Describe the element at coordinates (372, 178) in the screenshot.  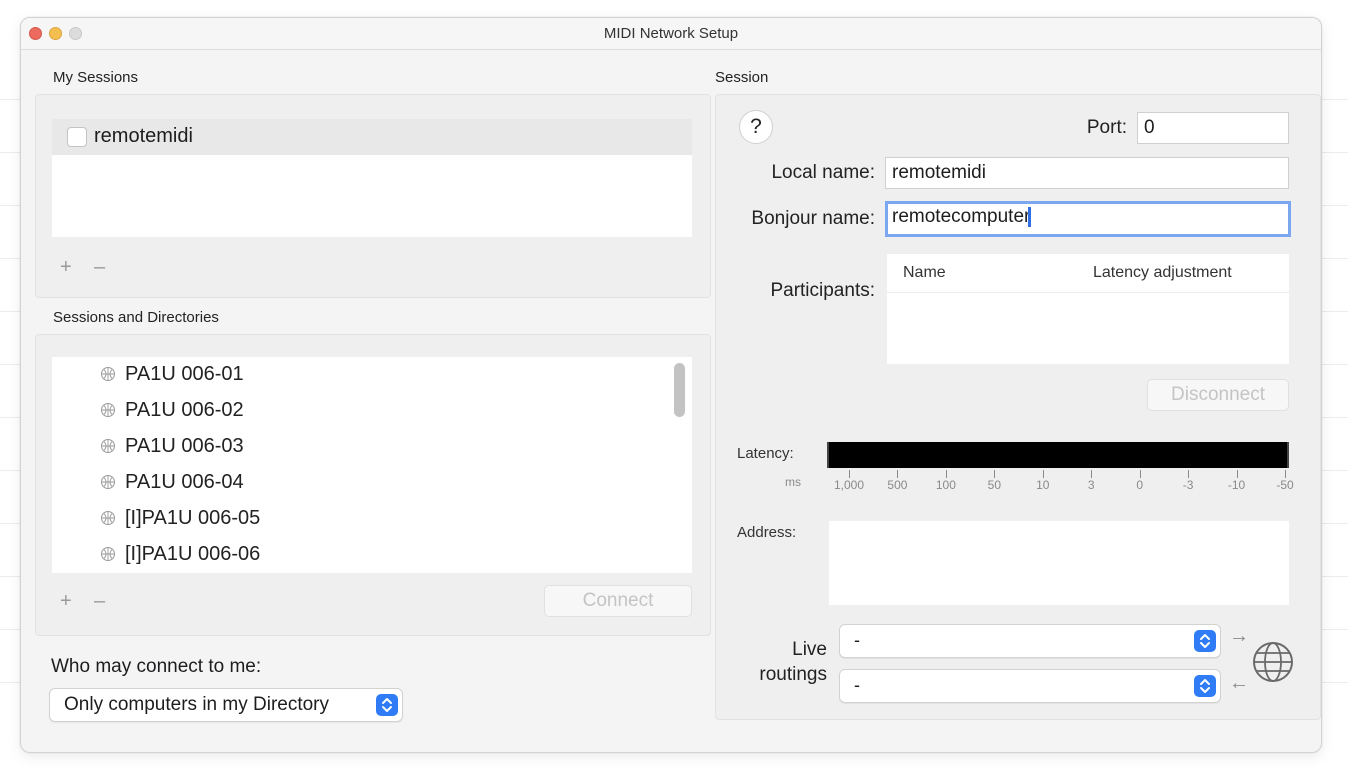
I see `my-sessions-list: remotemidi` at that location.